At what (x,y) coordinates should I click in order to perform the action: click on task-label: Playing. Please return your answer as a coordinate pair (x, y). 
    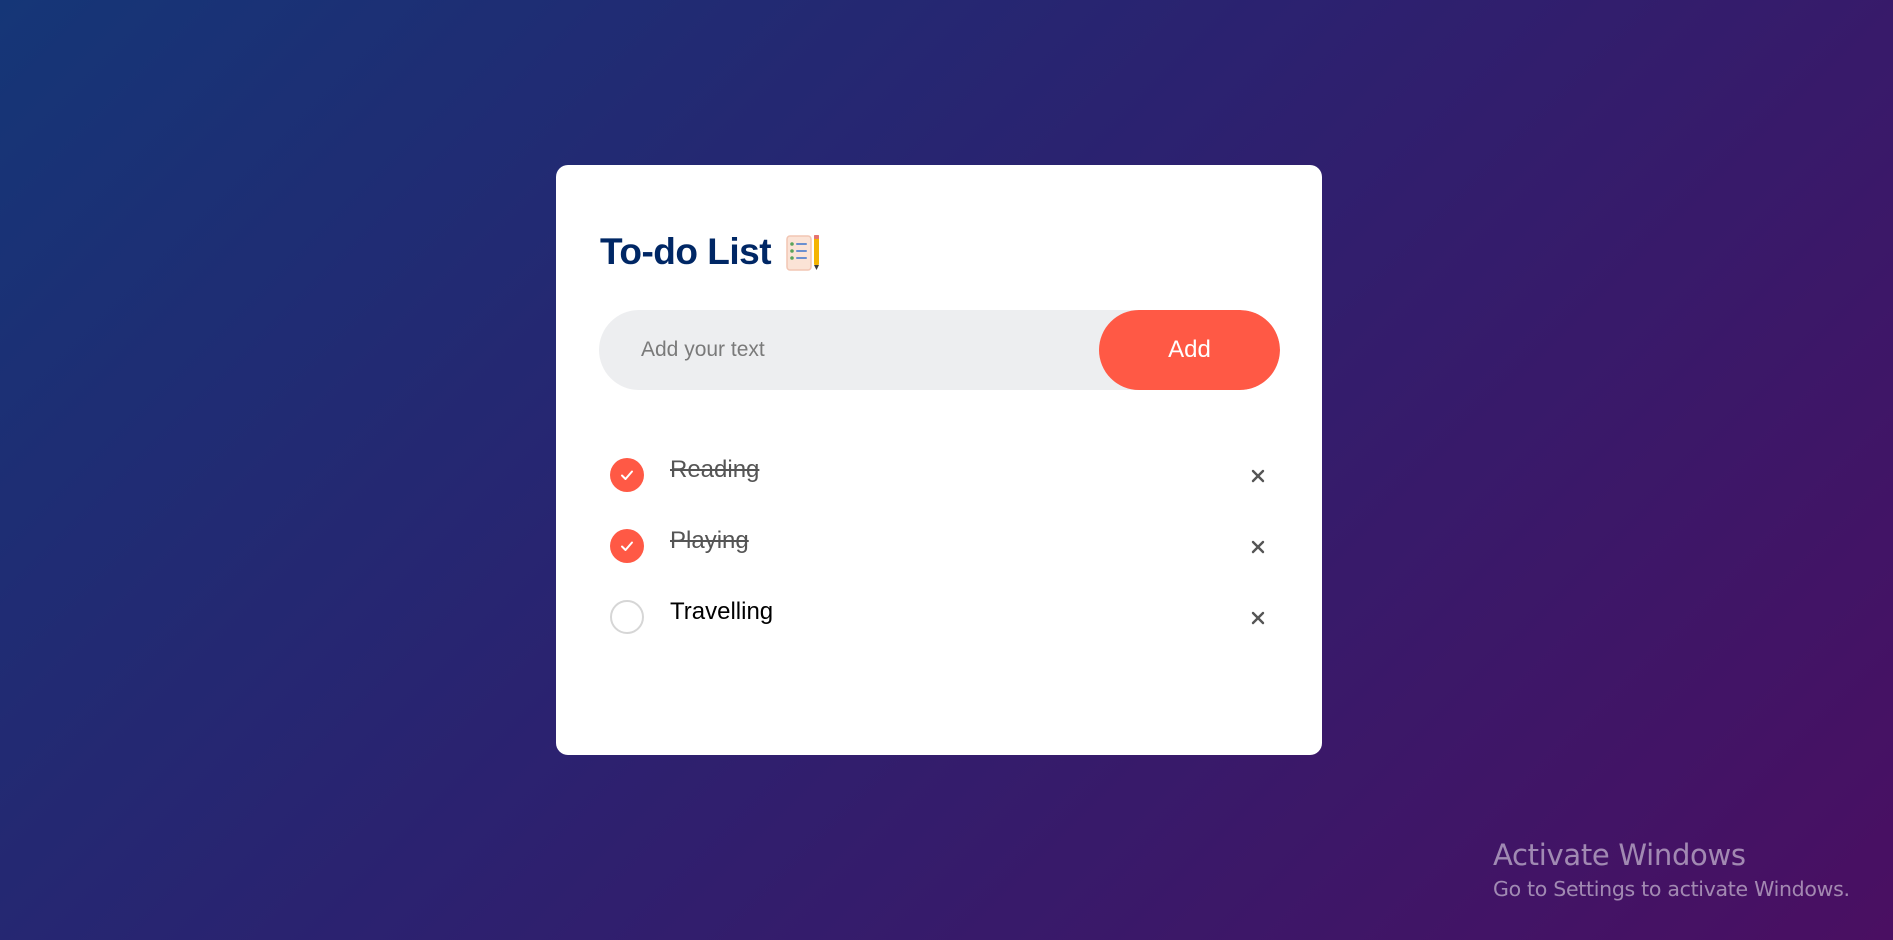
    Looking at the image, I should click on (709, 540).